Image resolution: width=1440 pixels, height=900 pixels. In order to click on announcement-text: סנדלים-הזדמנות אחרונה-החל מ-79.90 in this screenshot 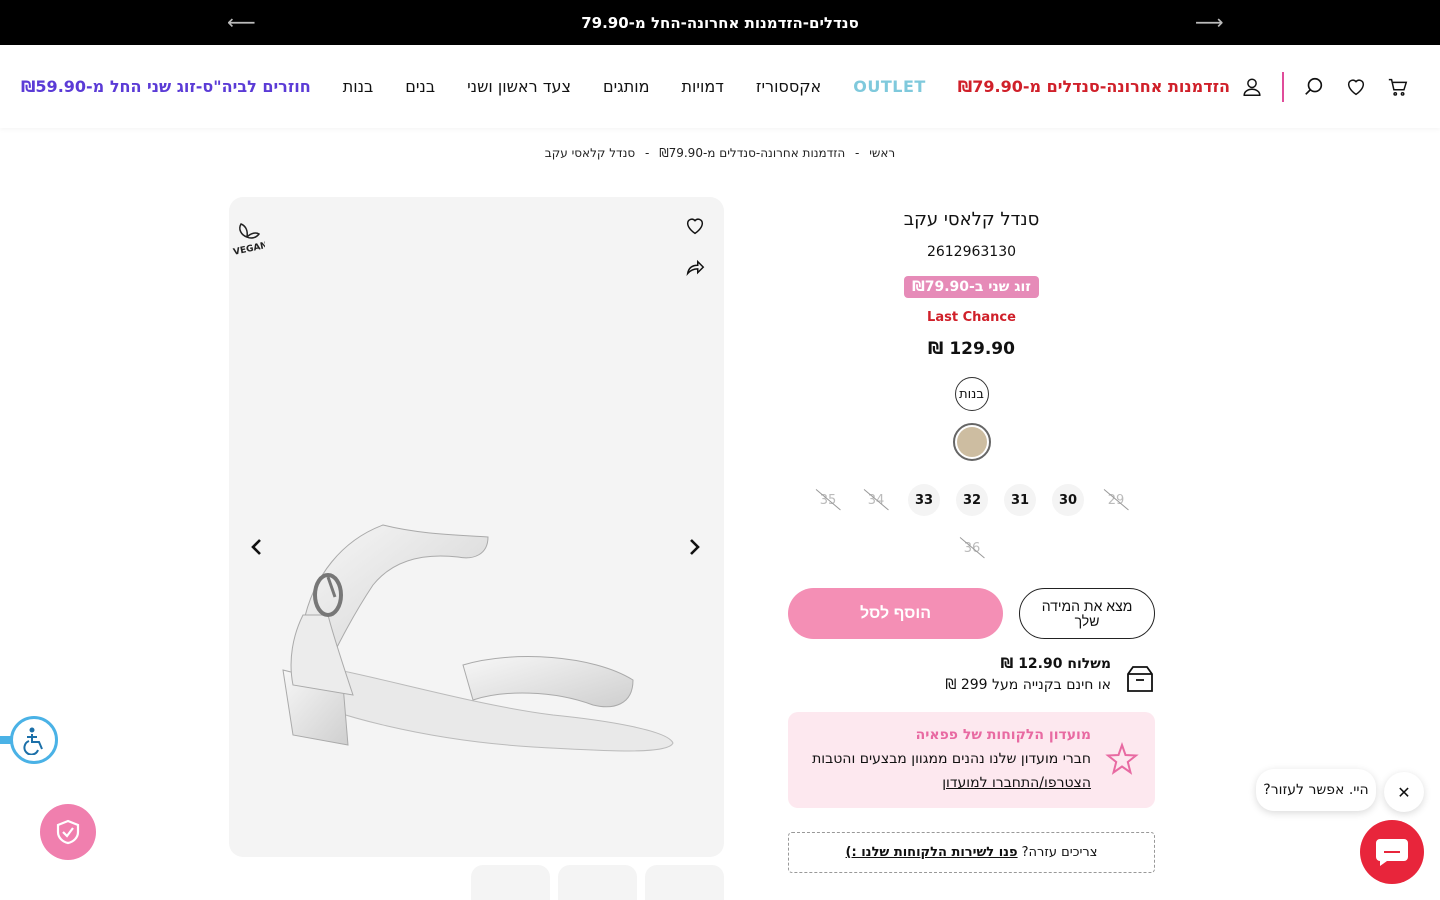, I will do `click(720, 22)`.